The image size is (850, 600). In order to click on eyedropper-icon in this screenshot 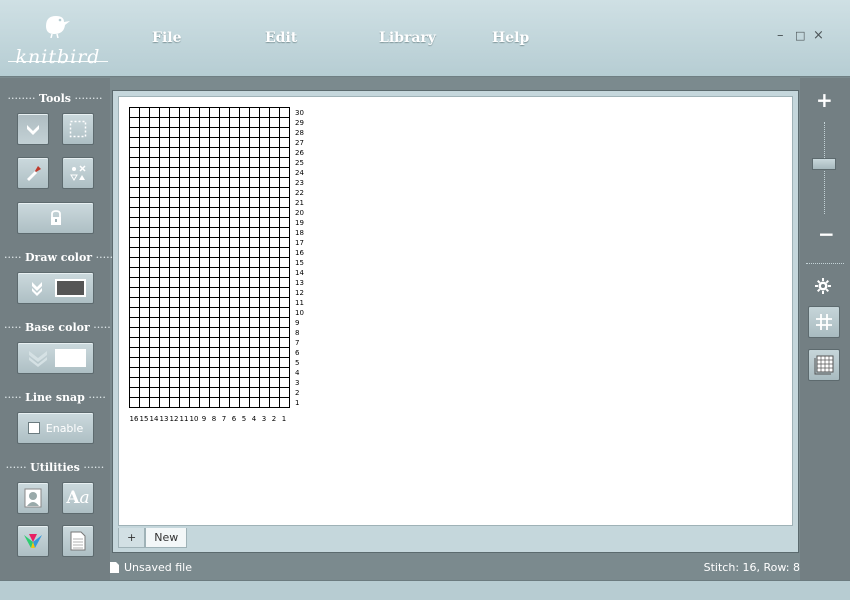, I will do `click(34, 173)`.